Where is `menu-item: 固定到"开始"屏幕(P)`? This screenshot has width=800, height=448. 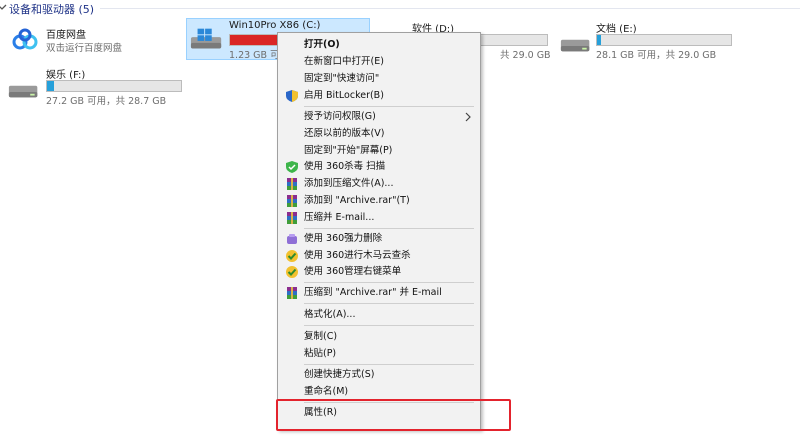 menu-item: 固定到"开始"屏幕(P) is located at coordinates (379, 151).